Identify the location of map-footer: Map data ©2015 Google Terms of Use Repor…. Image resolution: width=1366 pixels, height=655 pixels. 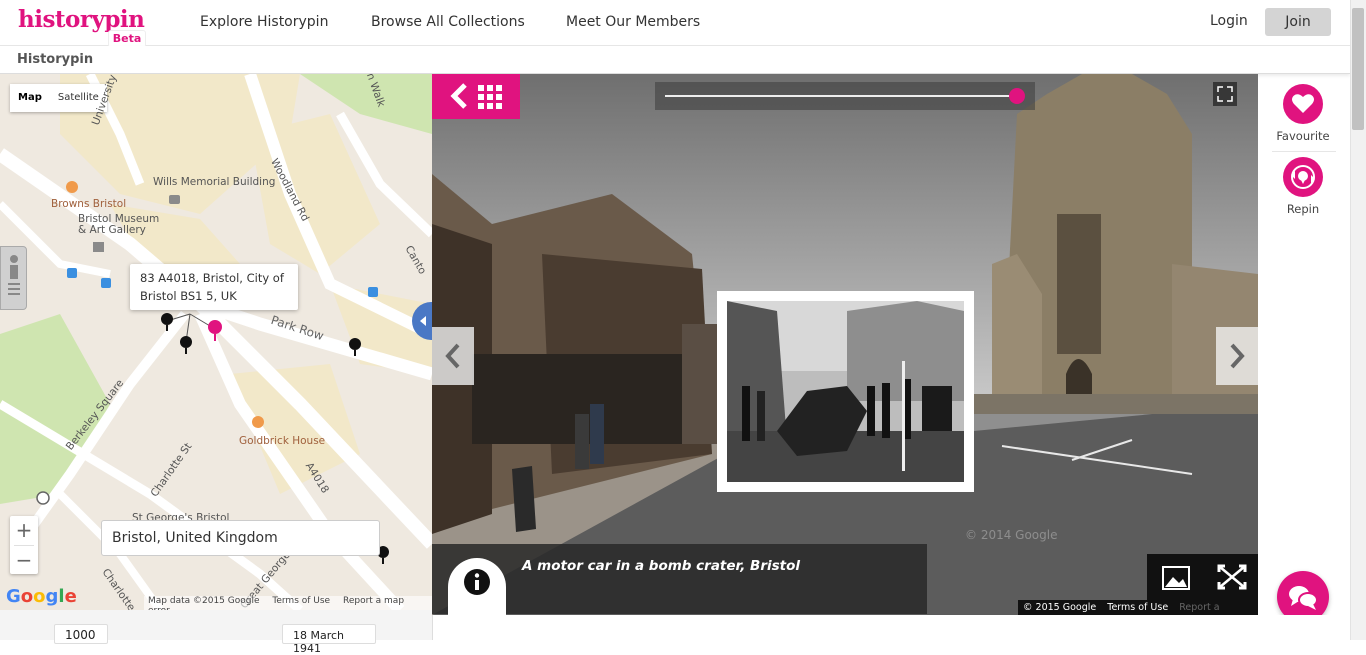
(288, 603).